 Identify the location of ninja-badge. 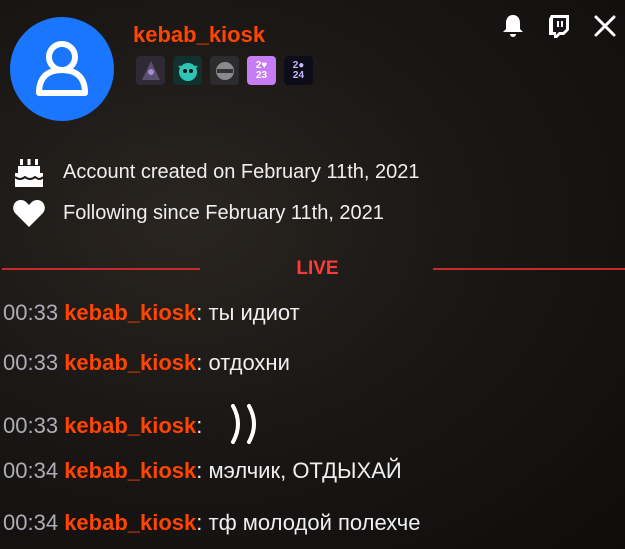
(224, 70).